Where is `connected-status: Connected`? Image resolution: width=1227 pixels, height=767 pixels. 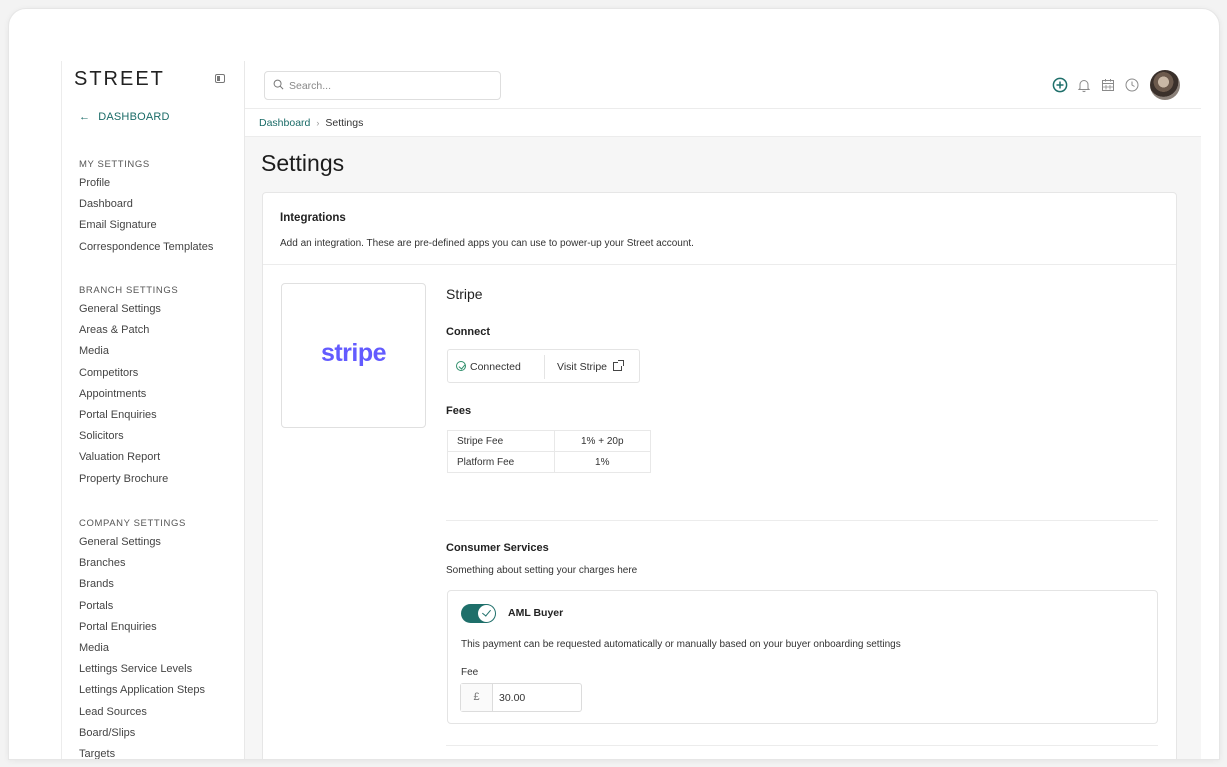 connected-status: Connected is located at coordinates (488, 367).